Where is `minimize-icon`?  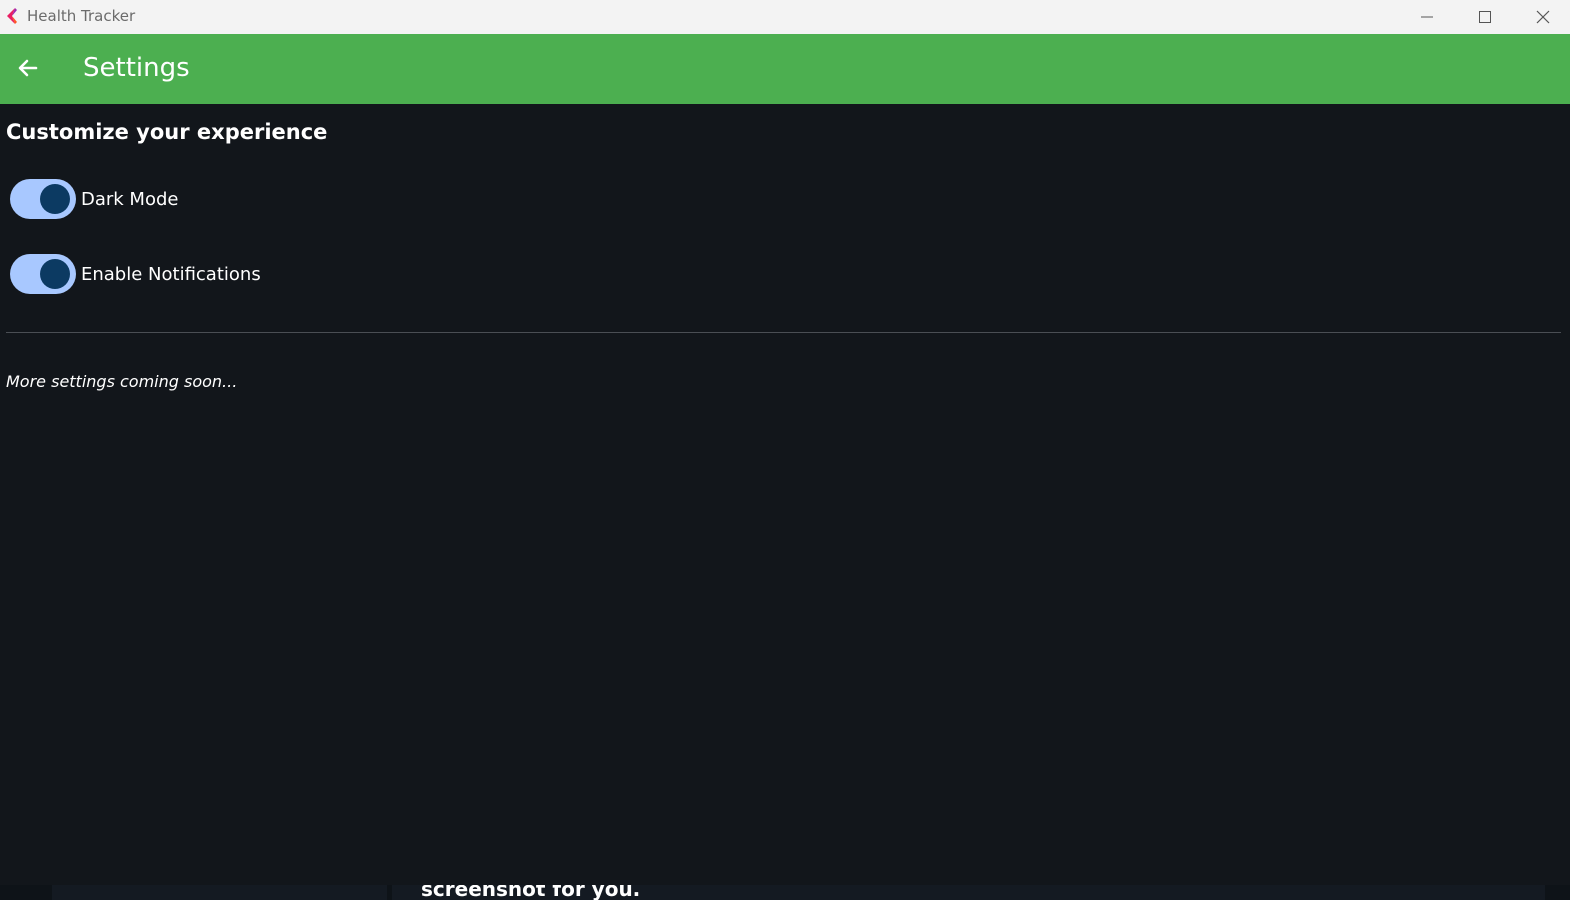
minimize-icon is located at coordinates (1427, 17).